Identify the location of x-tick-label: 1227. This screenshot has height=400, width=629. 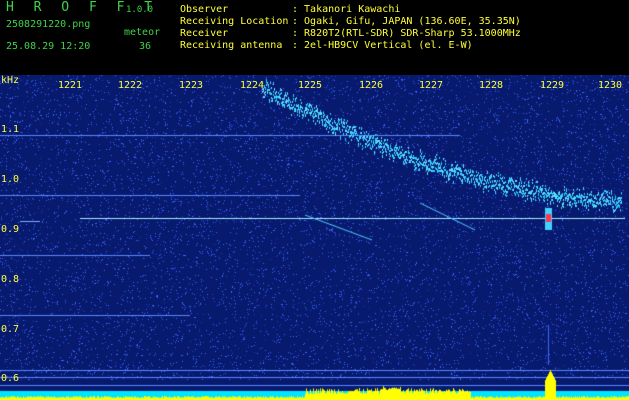
(431, 85).